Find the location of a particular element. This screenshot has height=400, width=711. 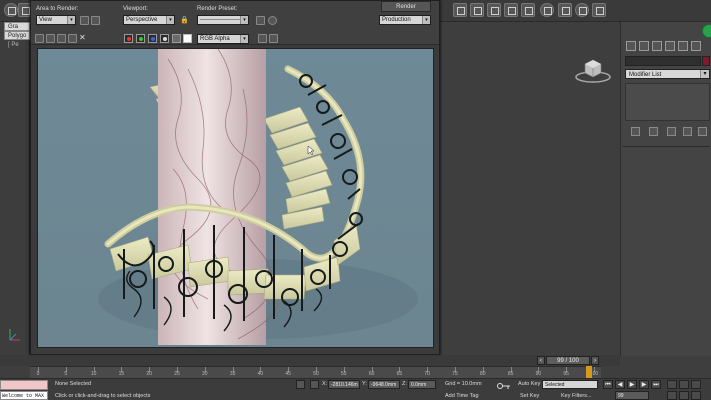

viewcube-icon is located at coordinates (593, 71).